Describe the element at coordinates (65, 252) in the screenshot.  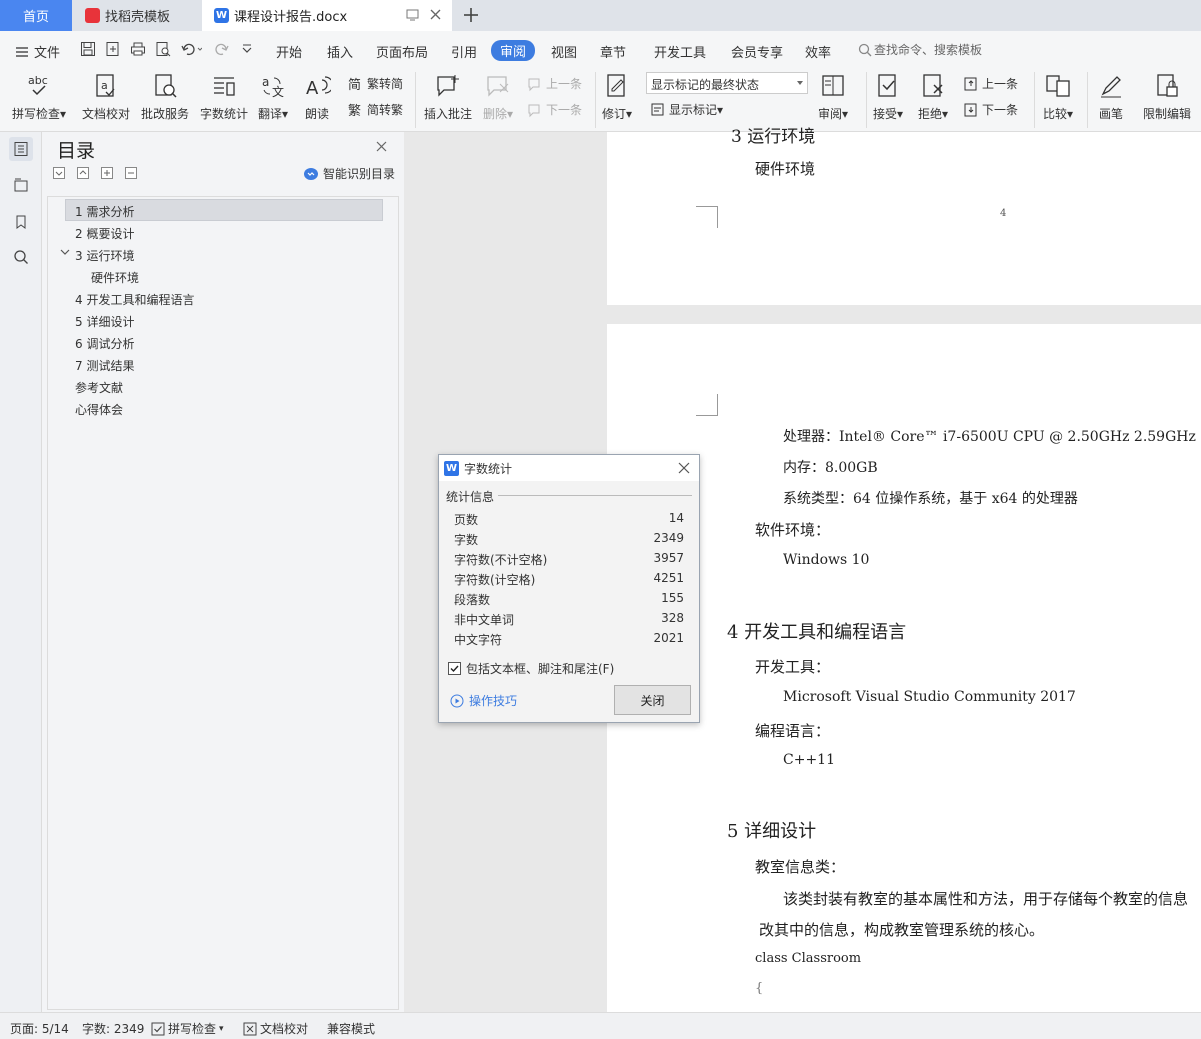
I see `toc-expand-toggle` at that location.